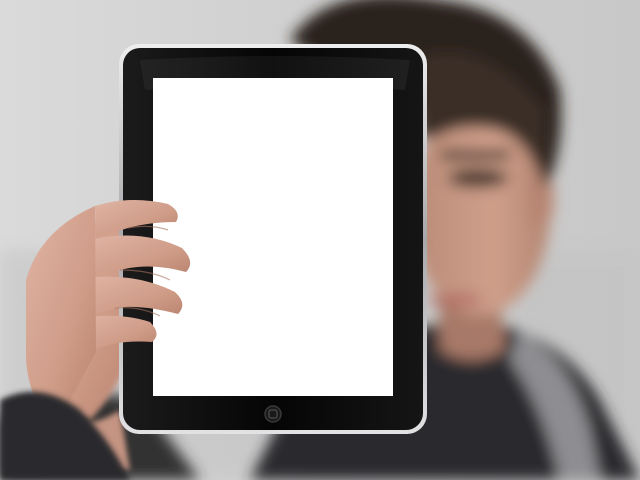 The height and width of the screenshot is (480, 640). I want to click on mouth, so click(455, 300).